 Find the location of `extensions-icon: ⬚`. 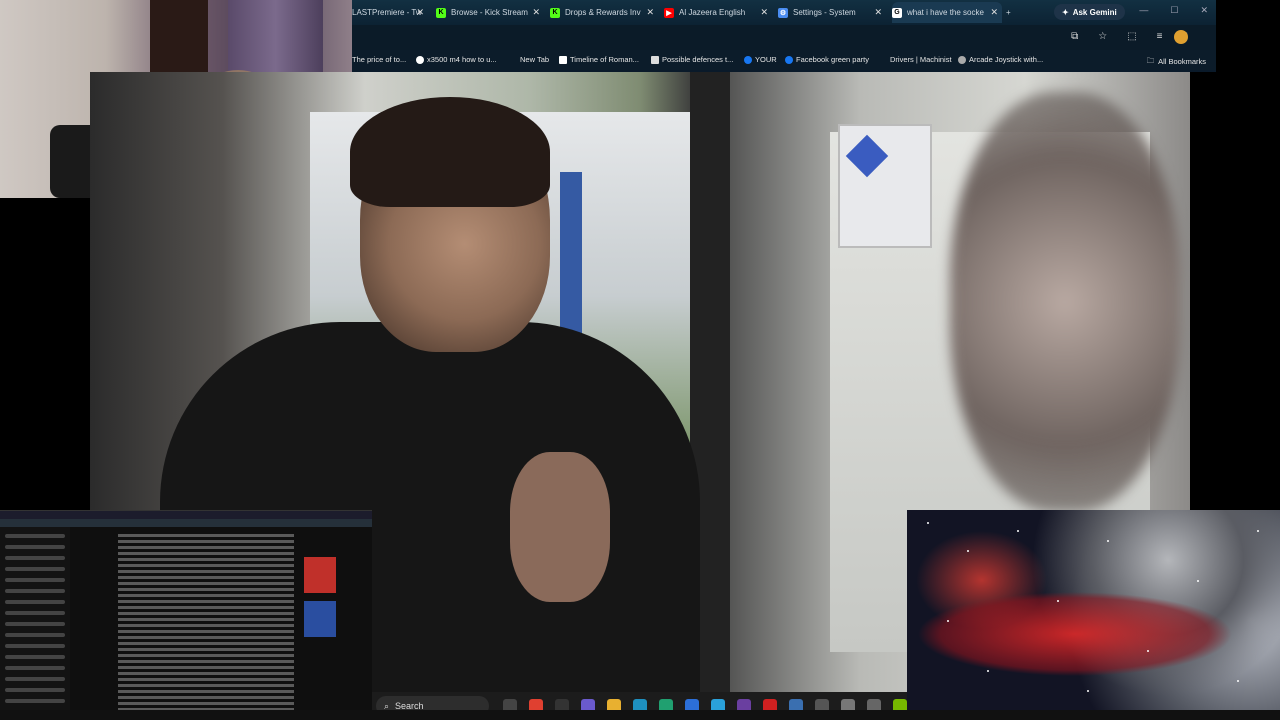

extensions-icon: ⬚ is located at coordinates (1131, 36).